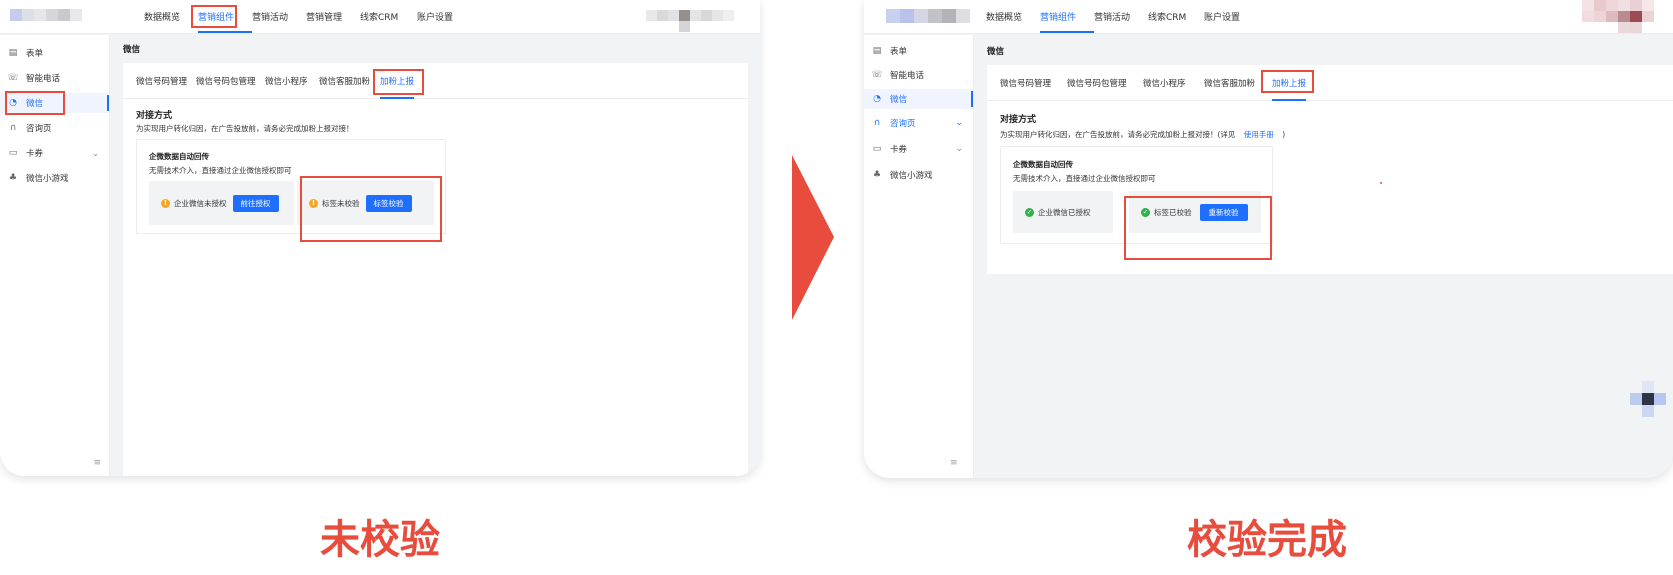 This screenshot has width=1673, height=575. What do you see at coordinates (13, 128) in the screenshot?
I see `headset-icon: ∩` at bounding box center [13, 128].